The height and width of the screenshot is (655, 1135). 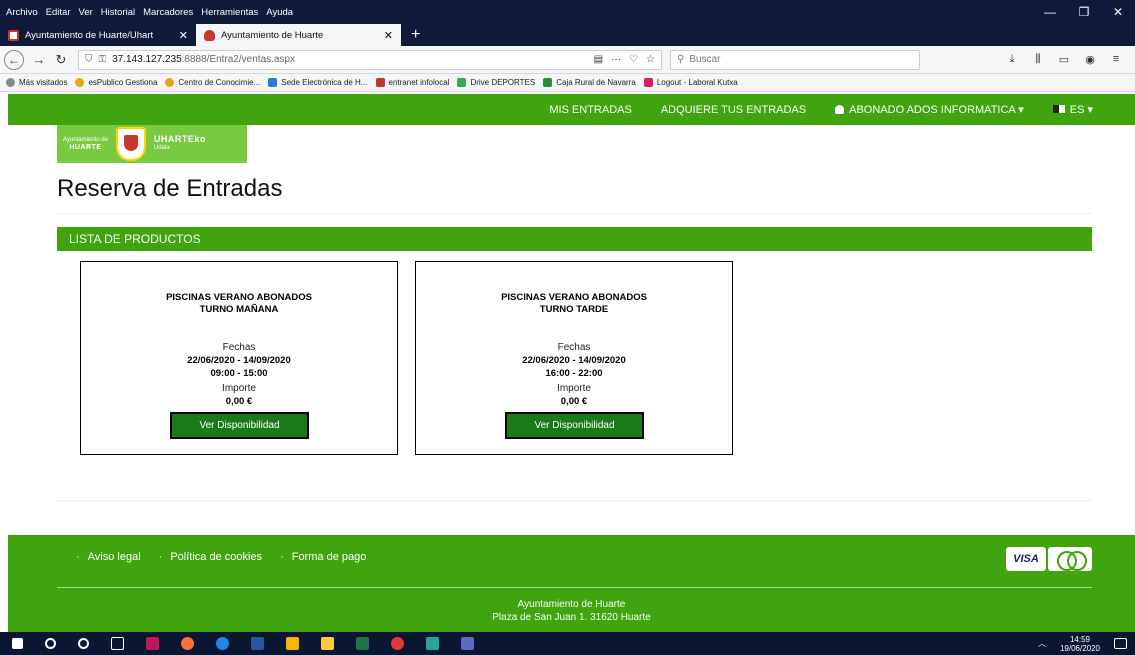 I want to click on search-icon: ⚲, so click(x=681, y=59).